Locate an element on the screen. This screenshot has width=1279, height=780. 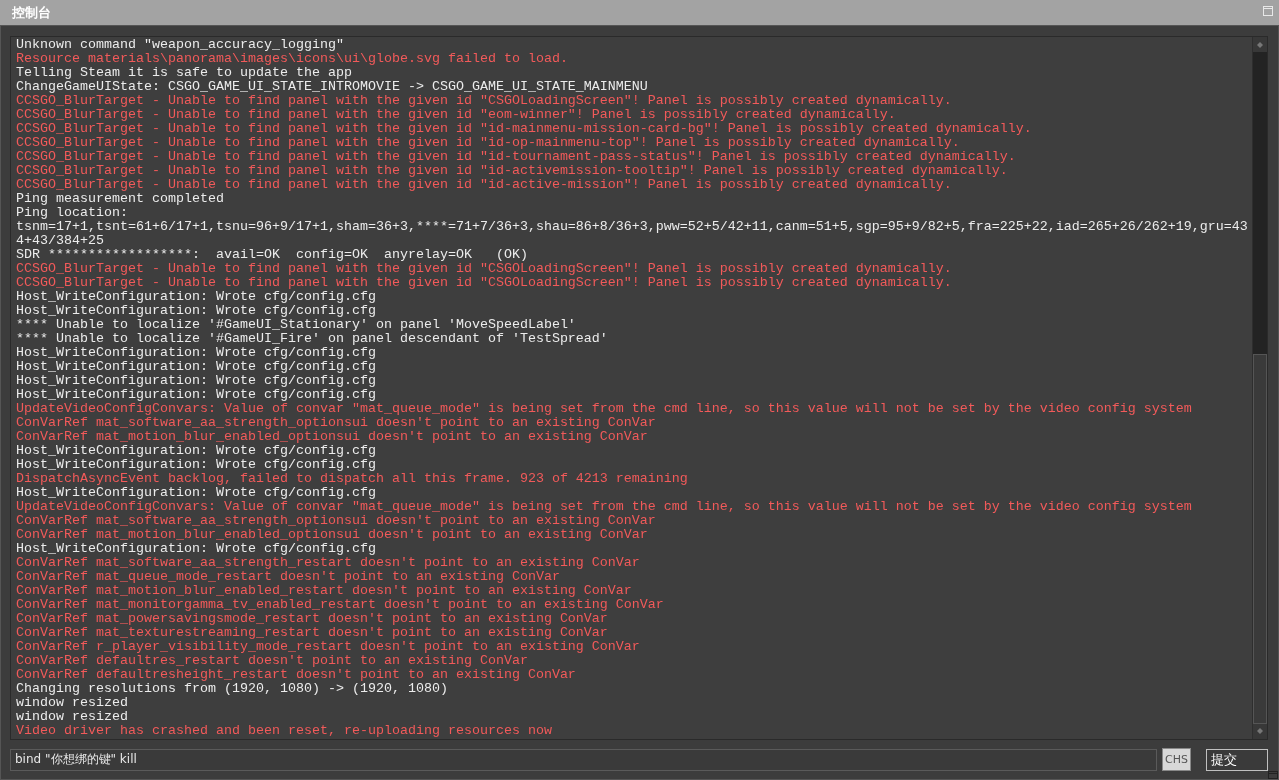
scrollbar is located at coordinates (1259, 388).